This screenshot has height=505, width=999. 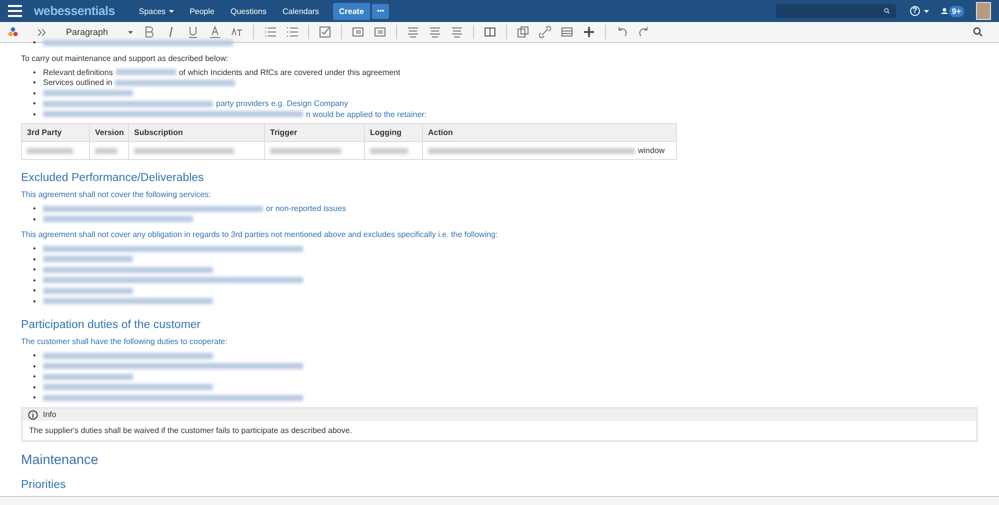 I want to click on link-text: n would be applied to the retainer:, so click(x=366, y=114).